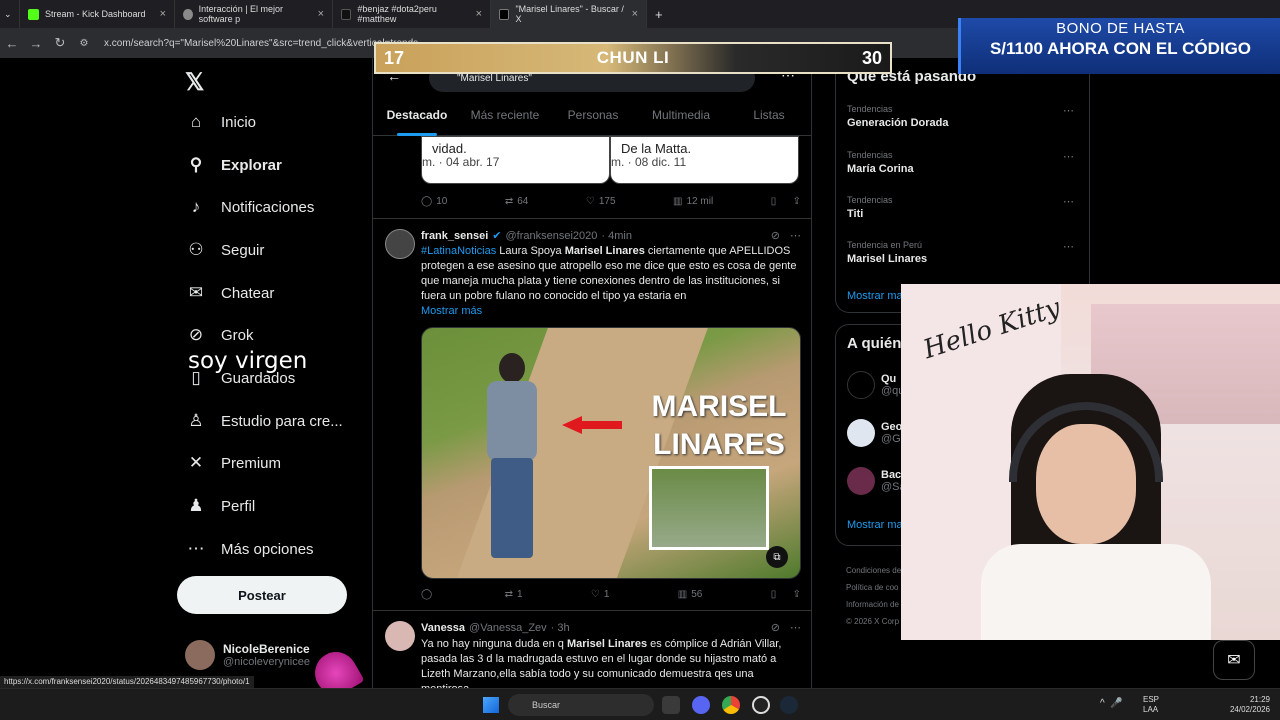  I want to click on nav-profile: ♟ Perfil, so click(220, 506).